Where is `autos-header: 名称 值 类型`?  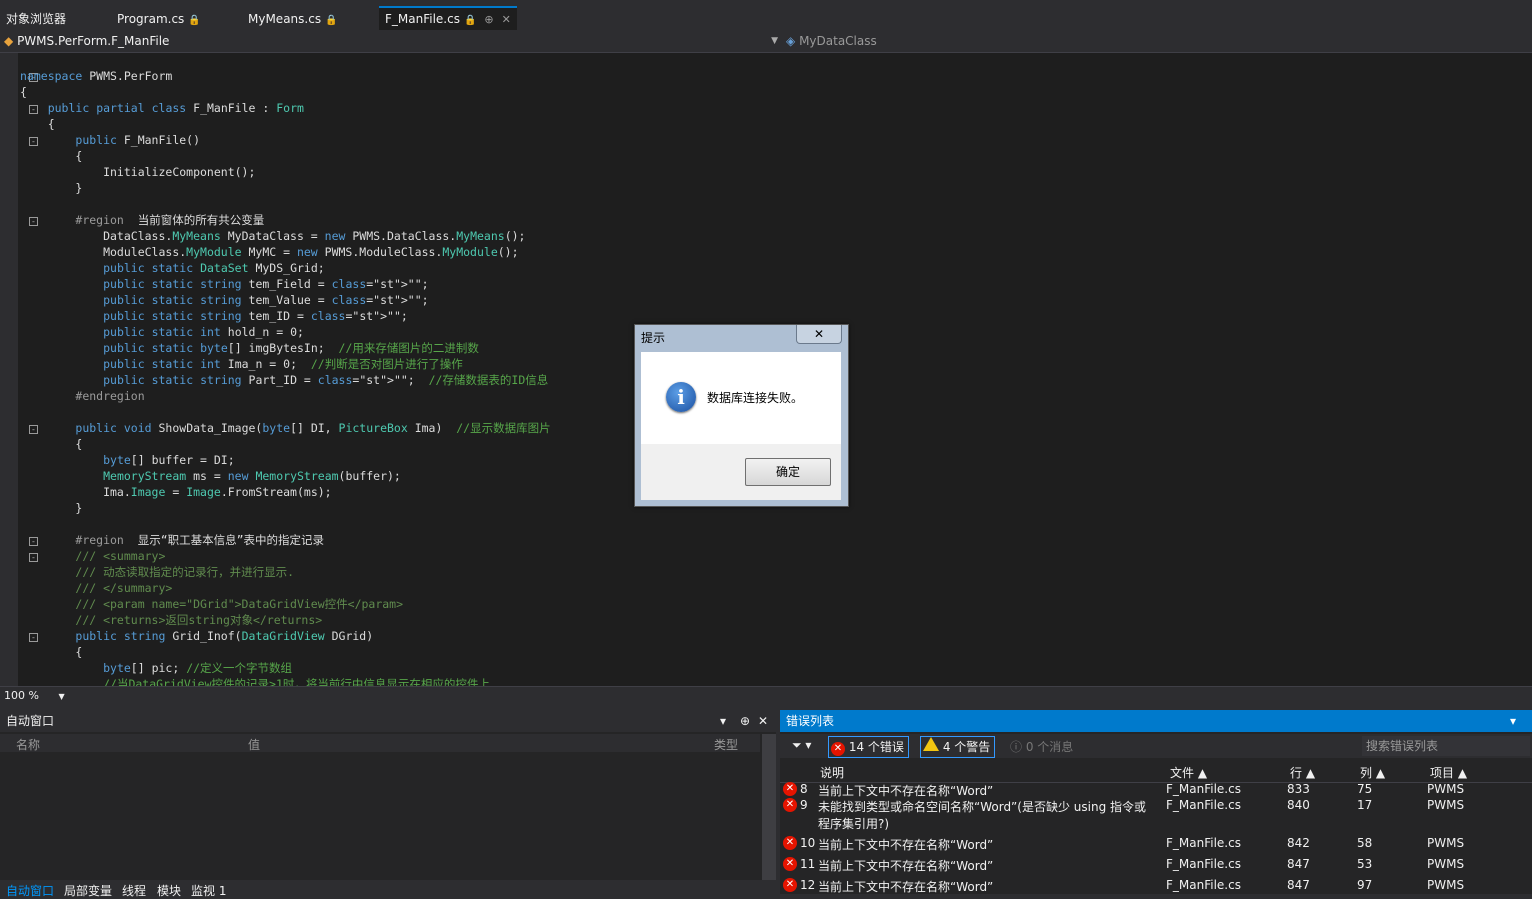
autos-header: 名称 值 类型 is located at coordinates (380, 743).